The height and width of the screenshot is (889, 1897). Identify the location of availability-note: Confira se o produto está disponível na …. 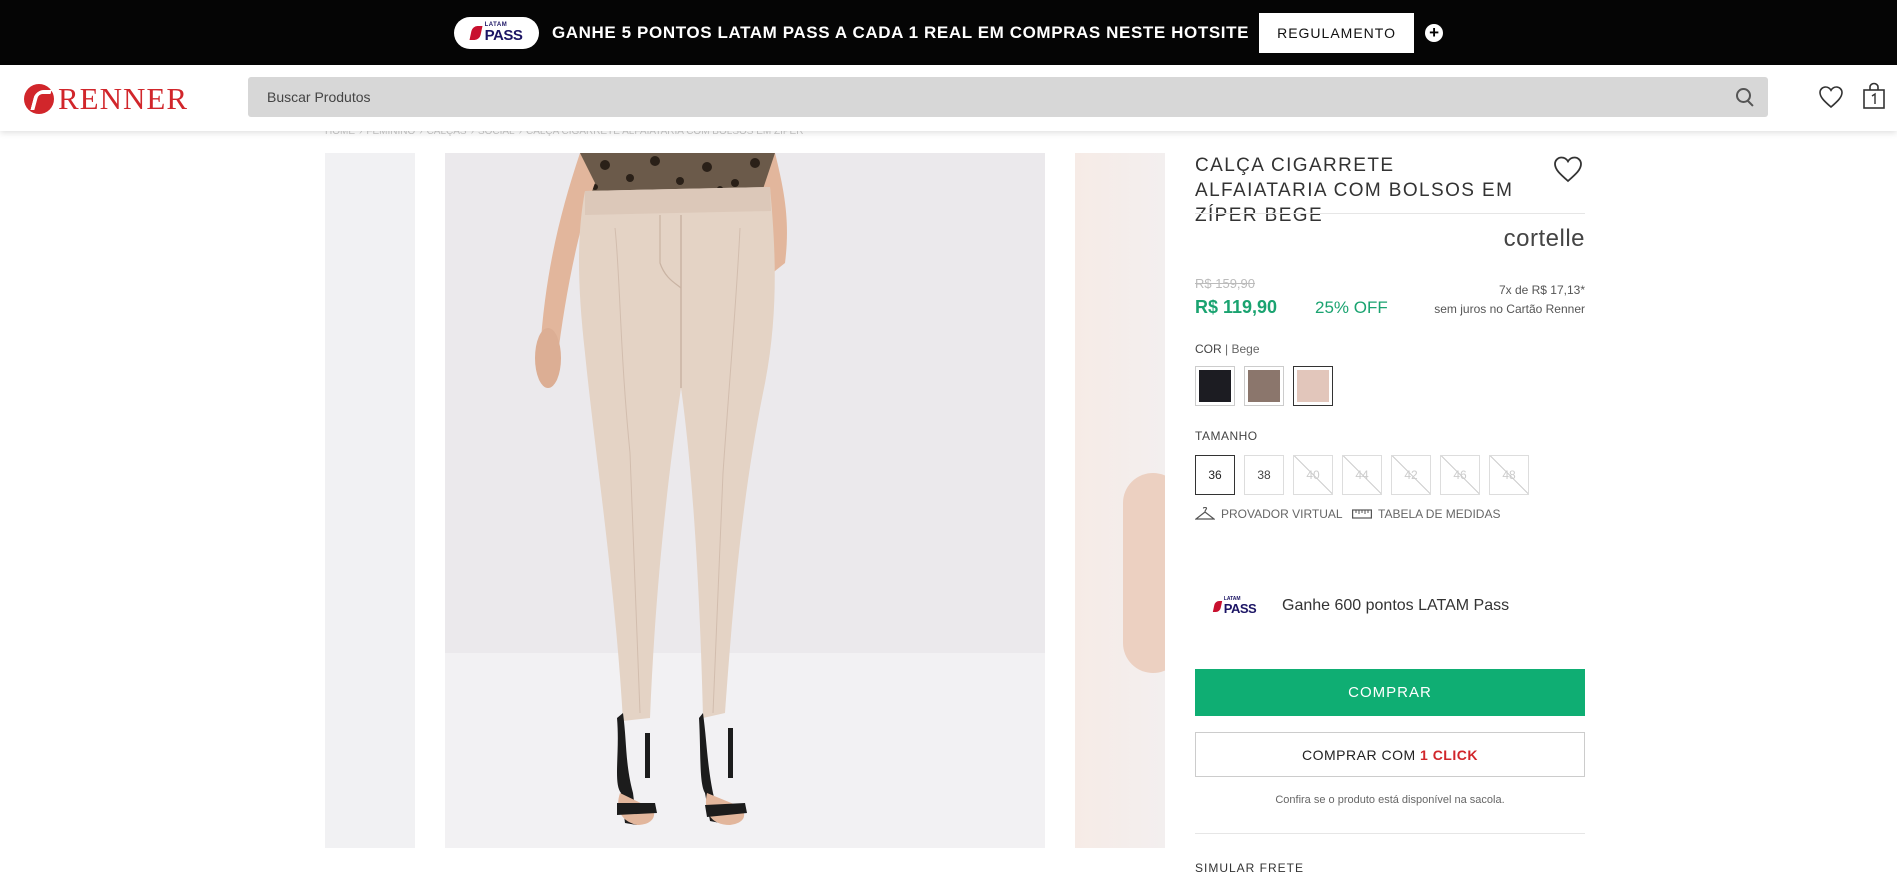
(1390, 800).